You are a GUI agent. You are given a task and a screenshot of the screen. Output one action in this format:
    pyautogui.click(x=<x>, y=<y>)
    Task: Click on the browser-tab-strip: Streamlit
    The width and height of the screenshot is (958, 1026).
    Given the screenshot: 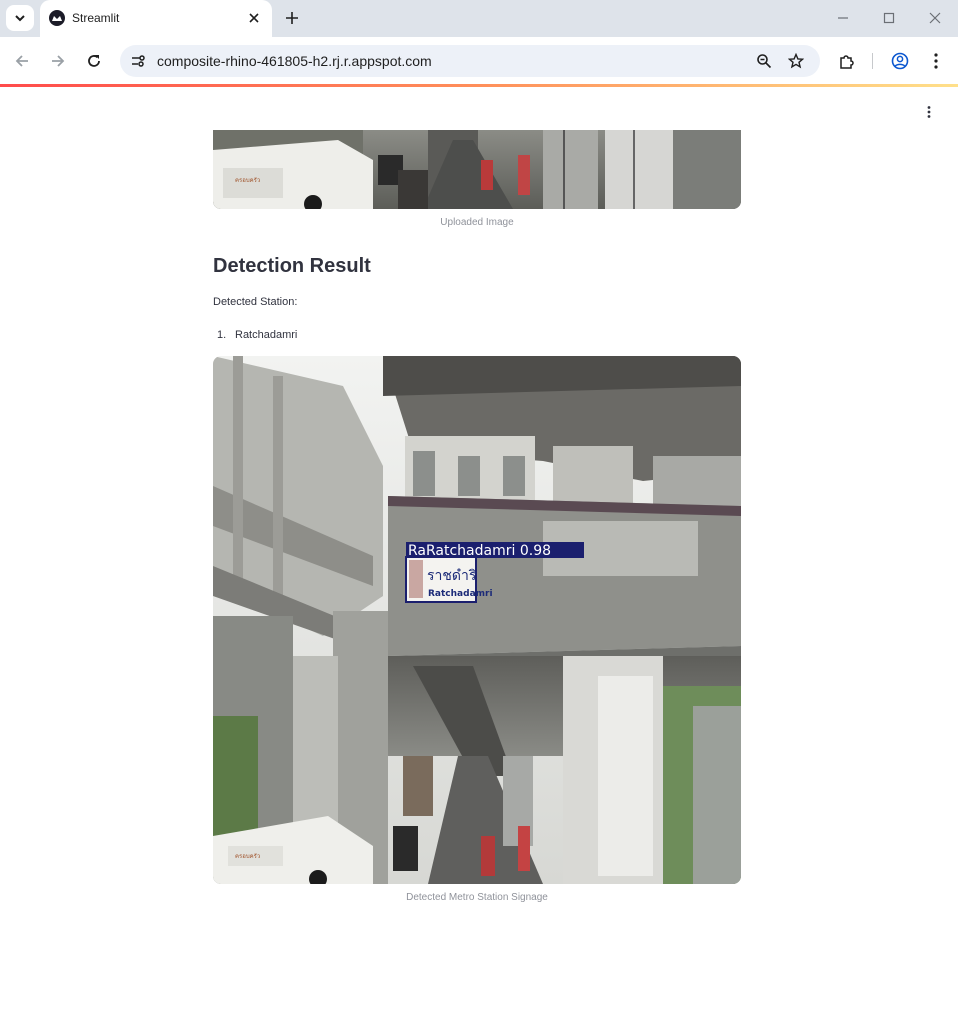 What is the action you would take?
    pyautogui.click(x=479, y=18)
    